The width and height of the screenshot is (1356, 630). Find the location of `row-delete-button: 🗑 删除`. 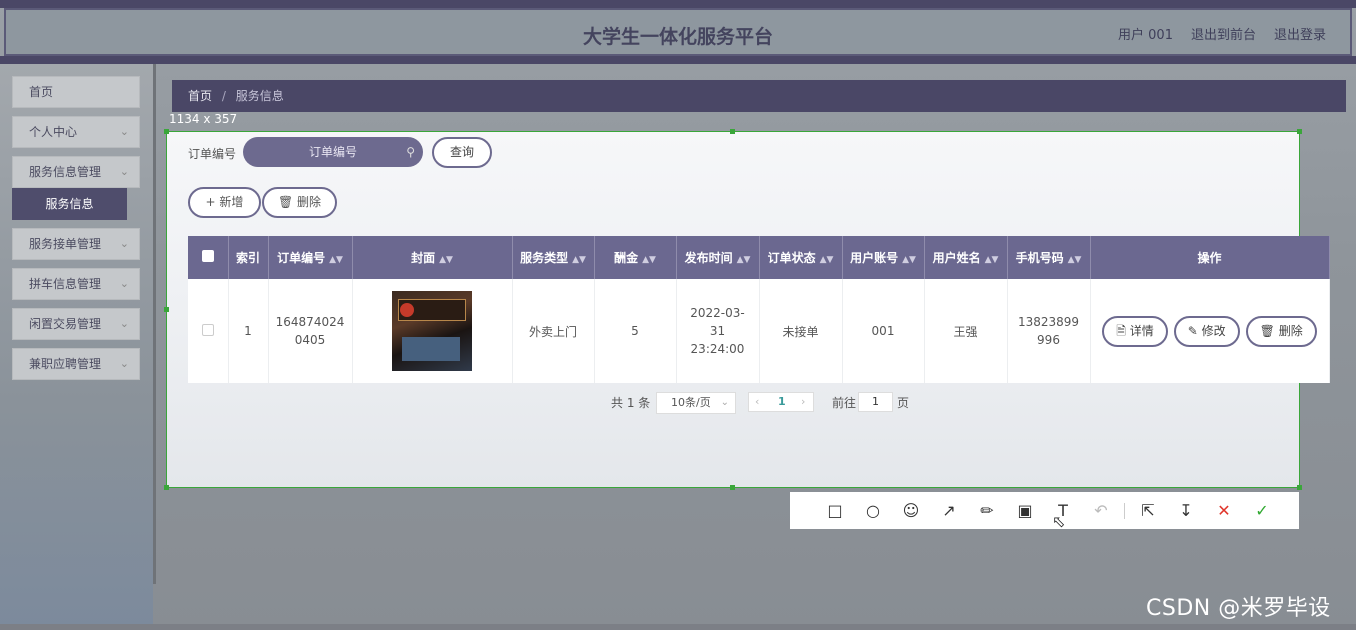

row-delete-button: 🗑 删除 is located at coordinates (1281, 331).